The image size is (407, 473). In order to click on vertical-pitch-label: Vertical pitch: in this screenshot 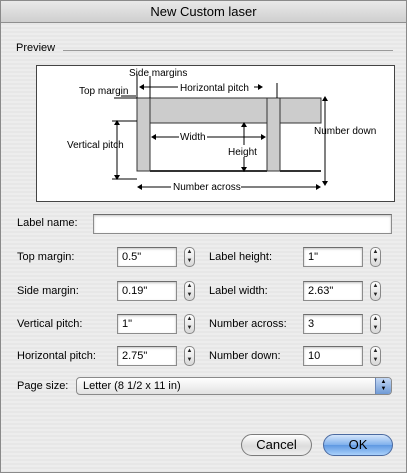, I will do `click(50, 324)`.